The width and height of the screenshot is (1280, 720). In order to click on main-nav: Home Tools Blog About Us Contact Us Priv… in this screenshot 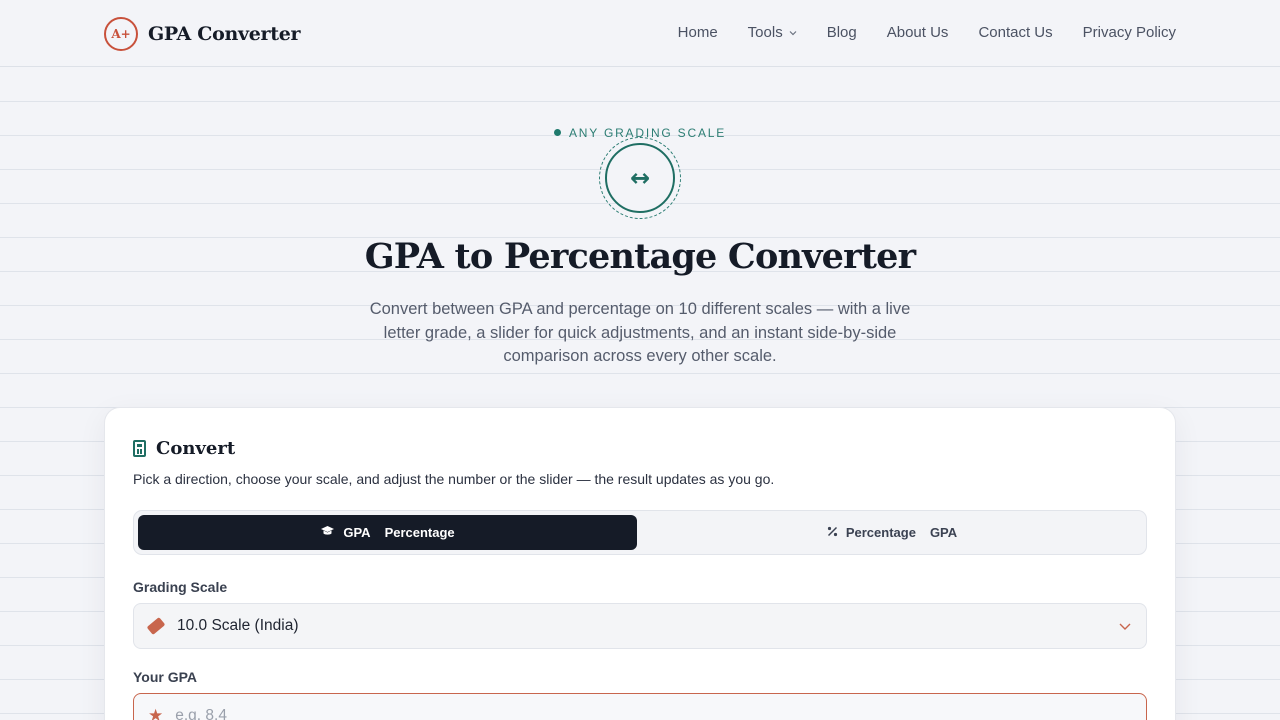, I will do `click(927, 32)`.